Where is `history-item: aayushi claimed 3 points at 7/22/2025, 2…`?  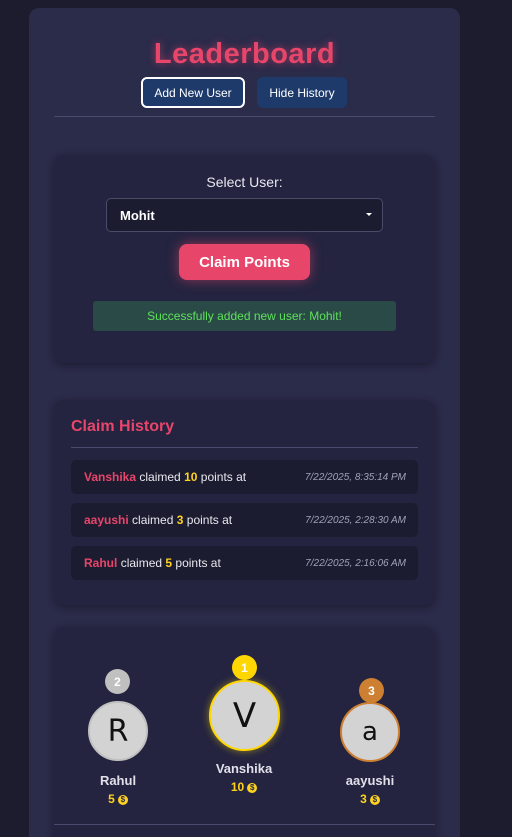
history-item: aayushi claimed 3 points at 7/22/2025, 2… is located at coordinates (244, 520).